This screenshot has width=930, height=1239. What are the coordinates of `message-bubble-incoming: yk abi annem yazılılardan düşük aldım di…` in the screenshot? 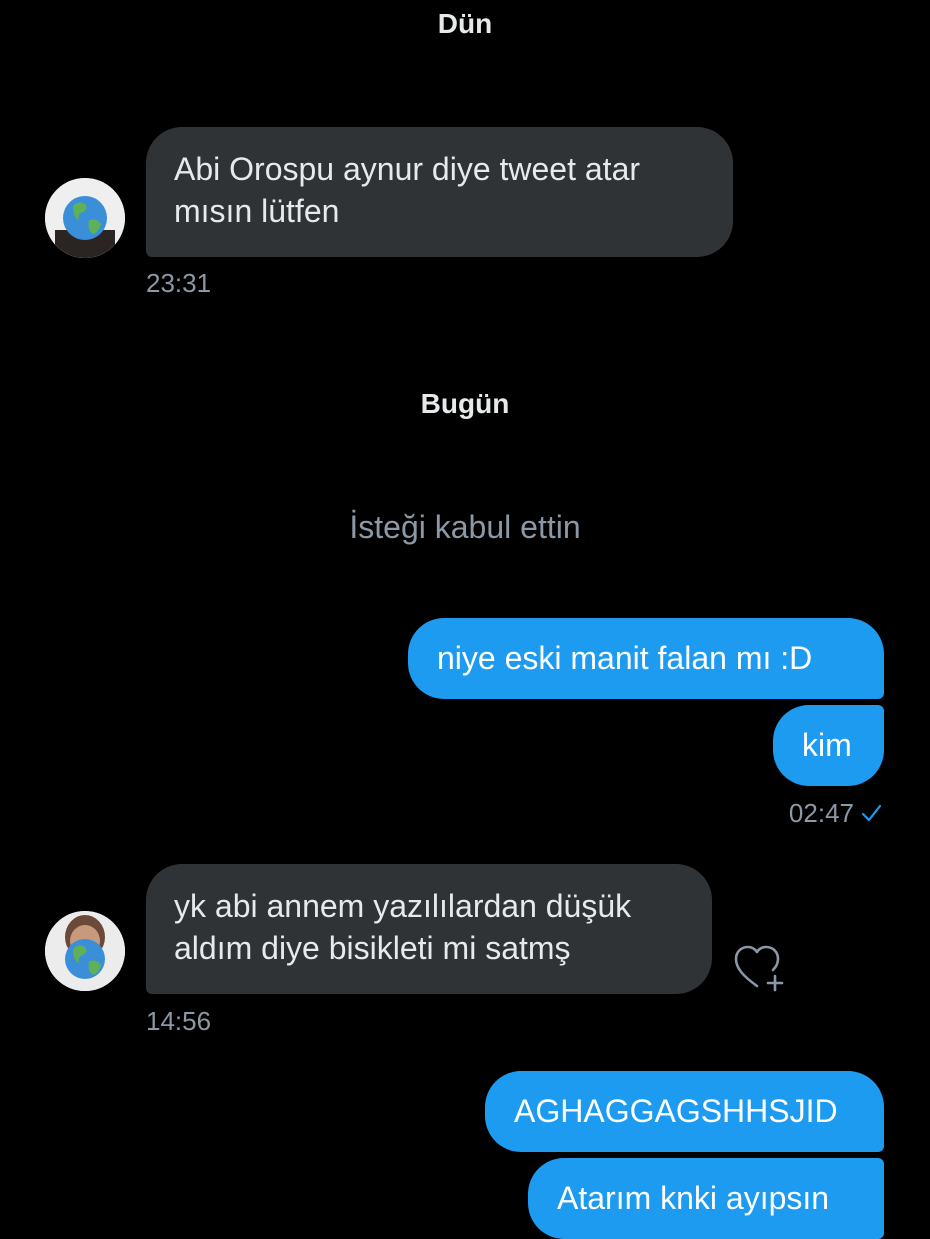 It's located at (429, 929).